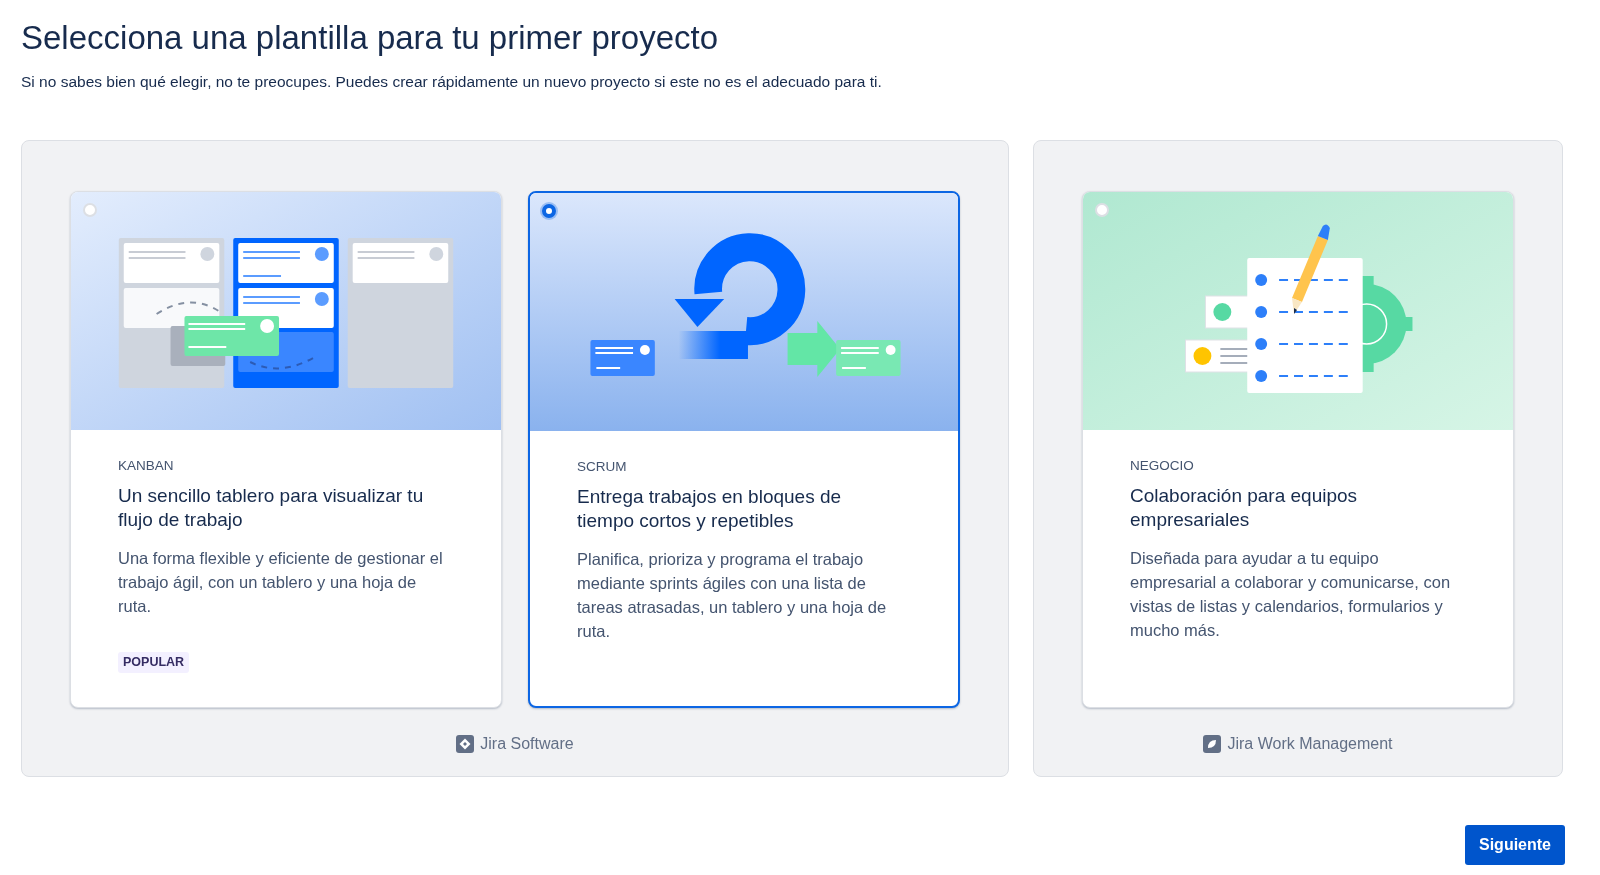 The width and height of the screenshot is (1600, 875). What do you see at coordinates (732, 596) in the screenshot?
I see `template-description: Planifica, prioriza y programa el trabajo mediante sprints ágiles con una lista de tareas atrasadas, un tablero y una hoja de ruta.` at bounding box center [732, 596].